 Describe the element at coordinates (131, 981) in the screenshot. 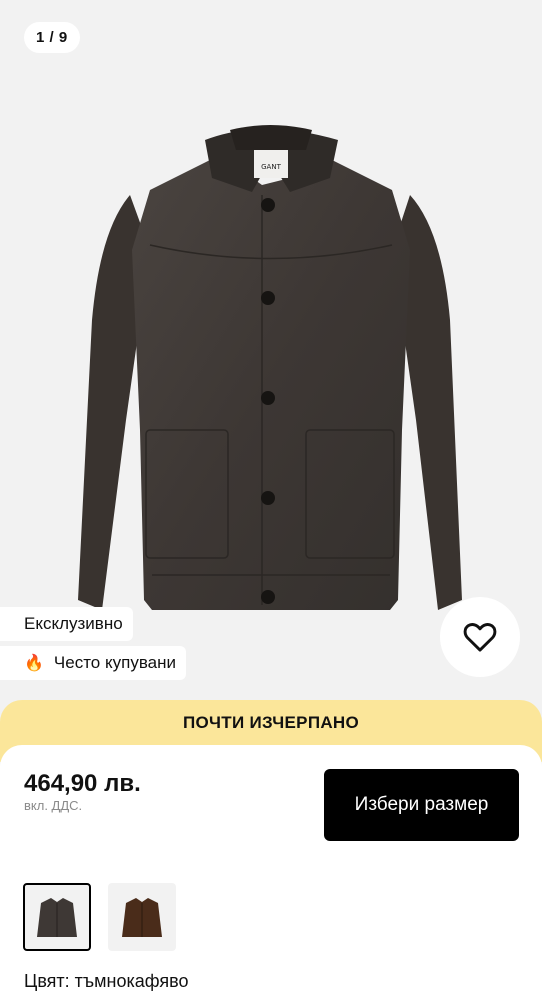

I see `color-value: тъмнокафяво` at that location.